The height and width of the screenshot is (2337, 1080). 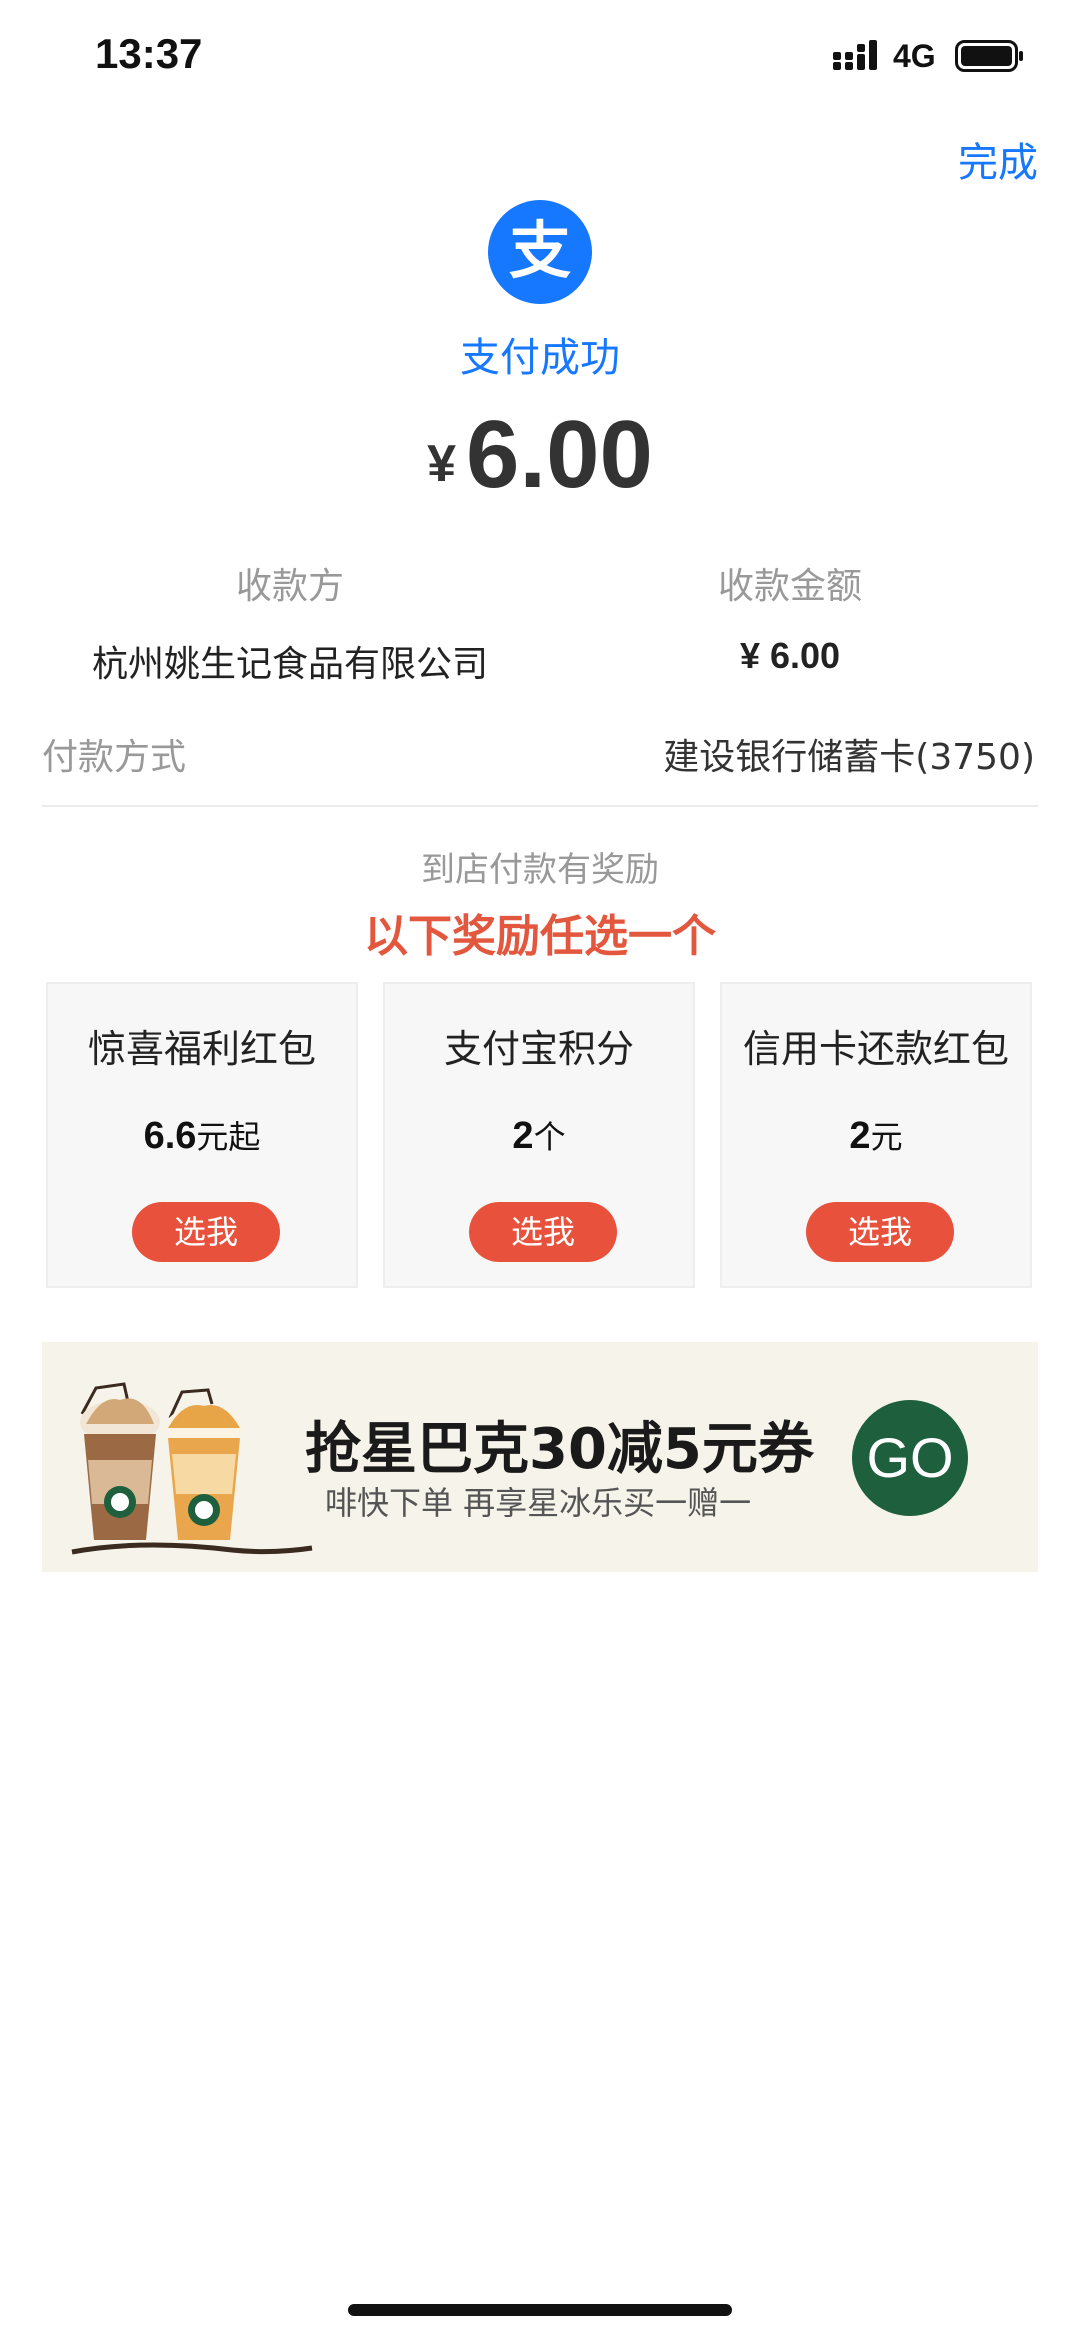 I want to click on alipay-logo-glyph: 支, so click(x=540, y=250).